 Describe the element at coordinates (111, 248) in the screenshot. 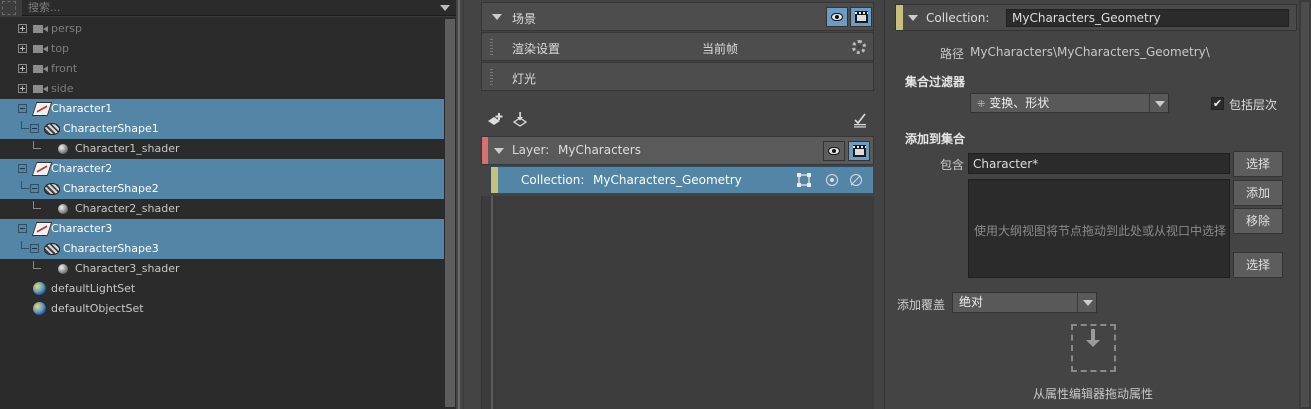

I see `item-label: CharacterShape3` at that location.